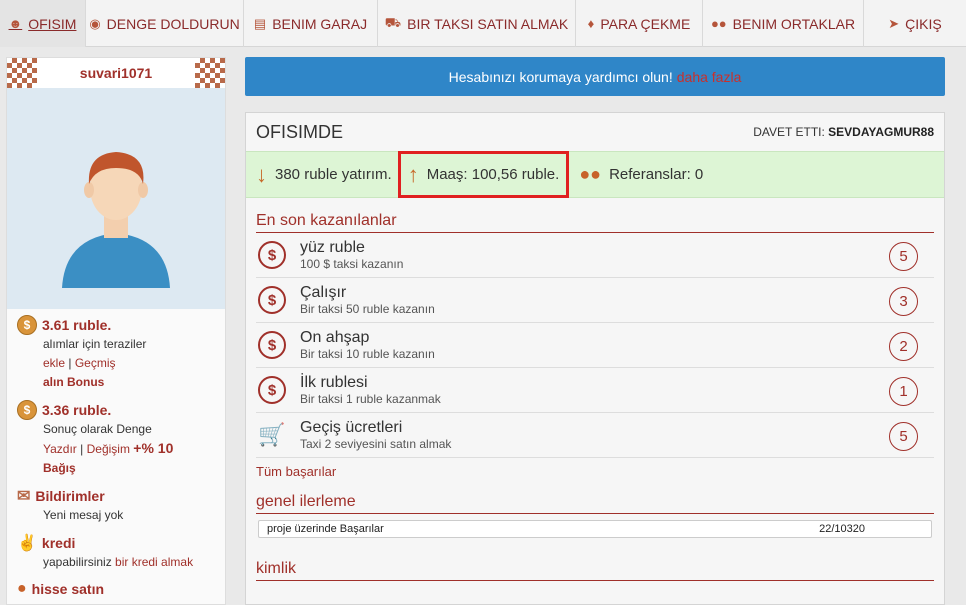 This screenshot has width=966, height=605. I want to click on credit-title: ✌ kredi, so click(116, 543).